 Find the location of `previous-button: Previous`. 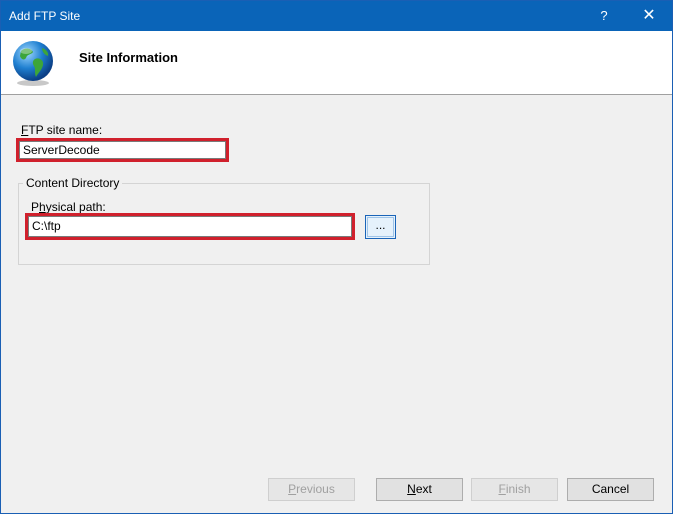

previous-button: Previous is located at coordinates (311, 489).